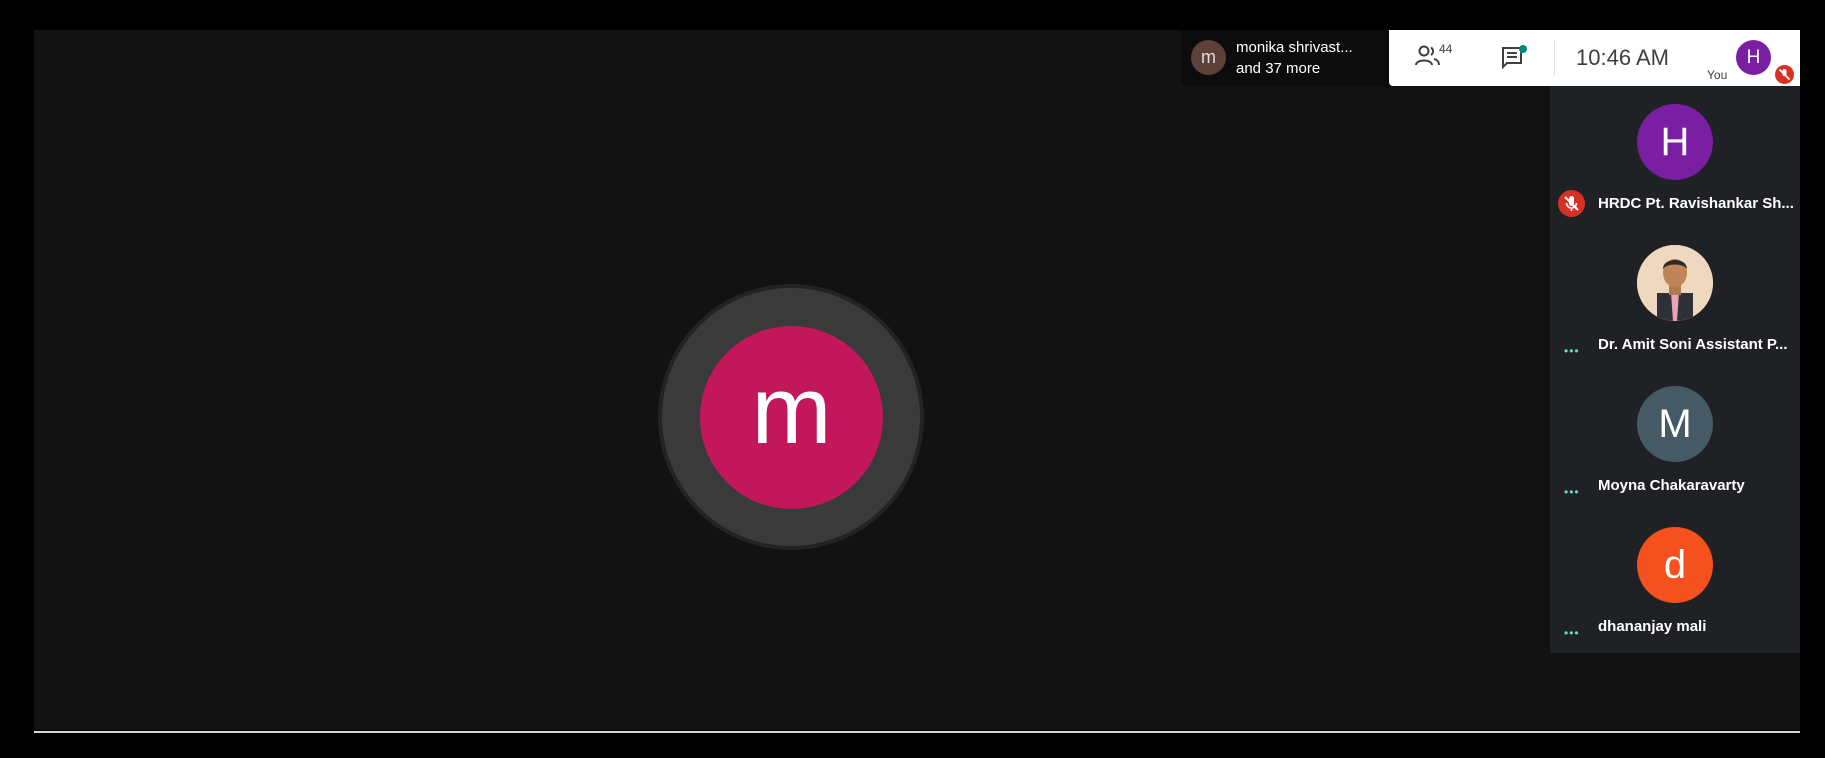 The height and width of the screenshot is (758, 1825). What do you see at coordinates (1671, 485) in the screenshot?
I see `participant-name: Moyna Chakaravarty` at bounding box center [1671, 485].